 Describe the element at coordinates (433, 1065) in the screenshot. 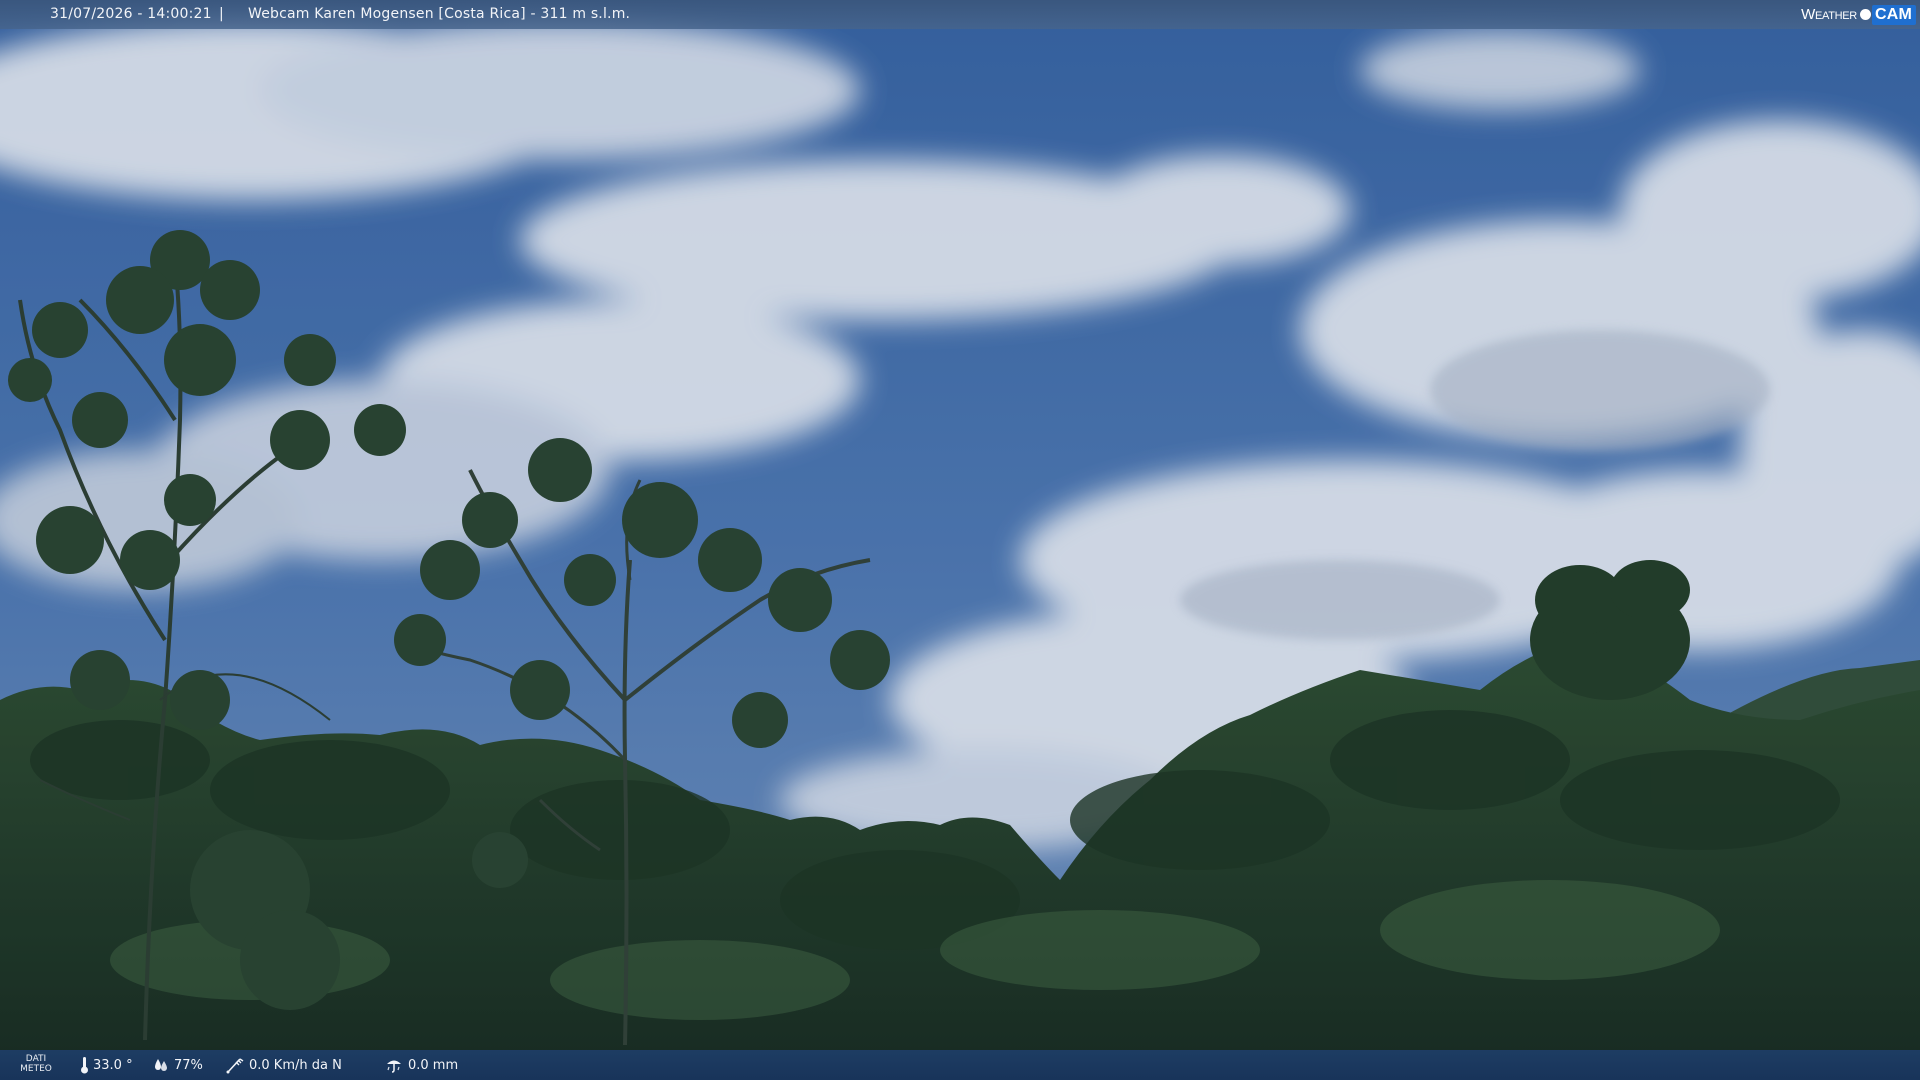

I see `rain-value: 0.0 mm` at that location.